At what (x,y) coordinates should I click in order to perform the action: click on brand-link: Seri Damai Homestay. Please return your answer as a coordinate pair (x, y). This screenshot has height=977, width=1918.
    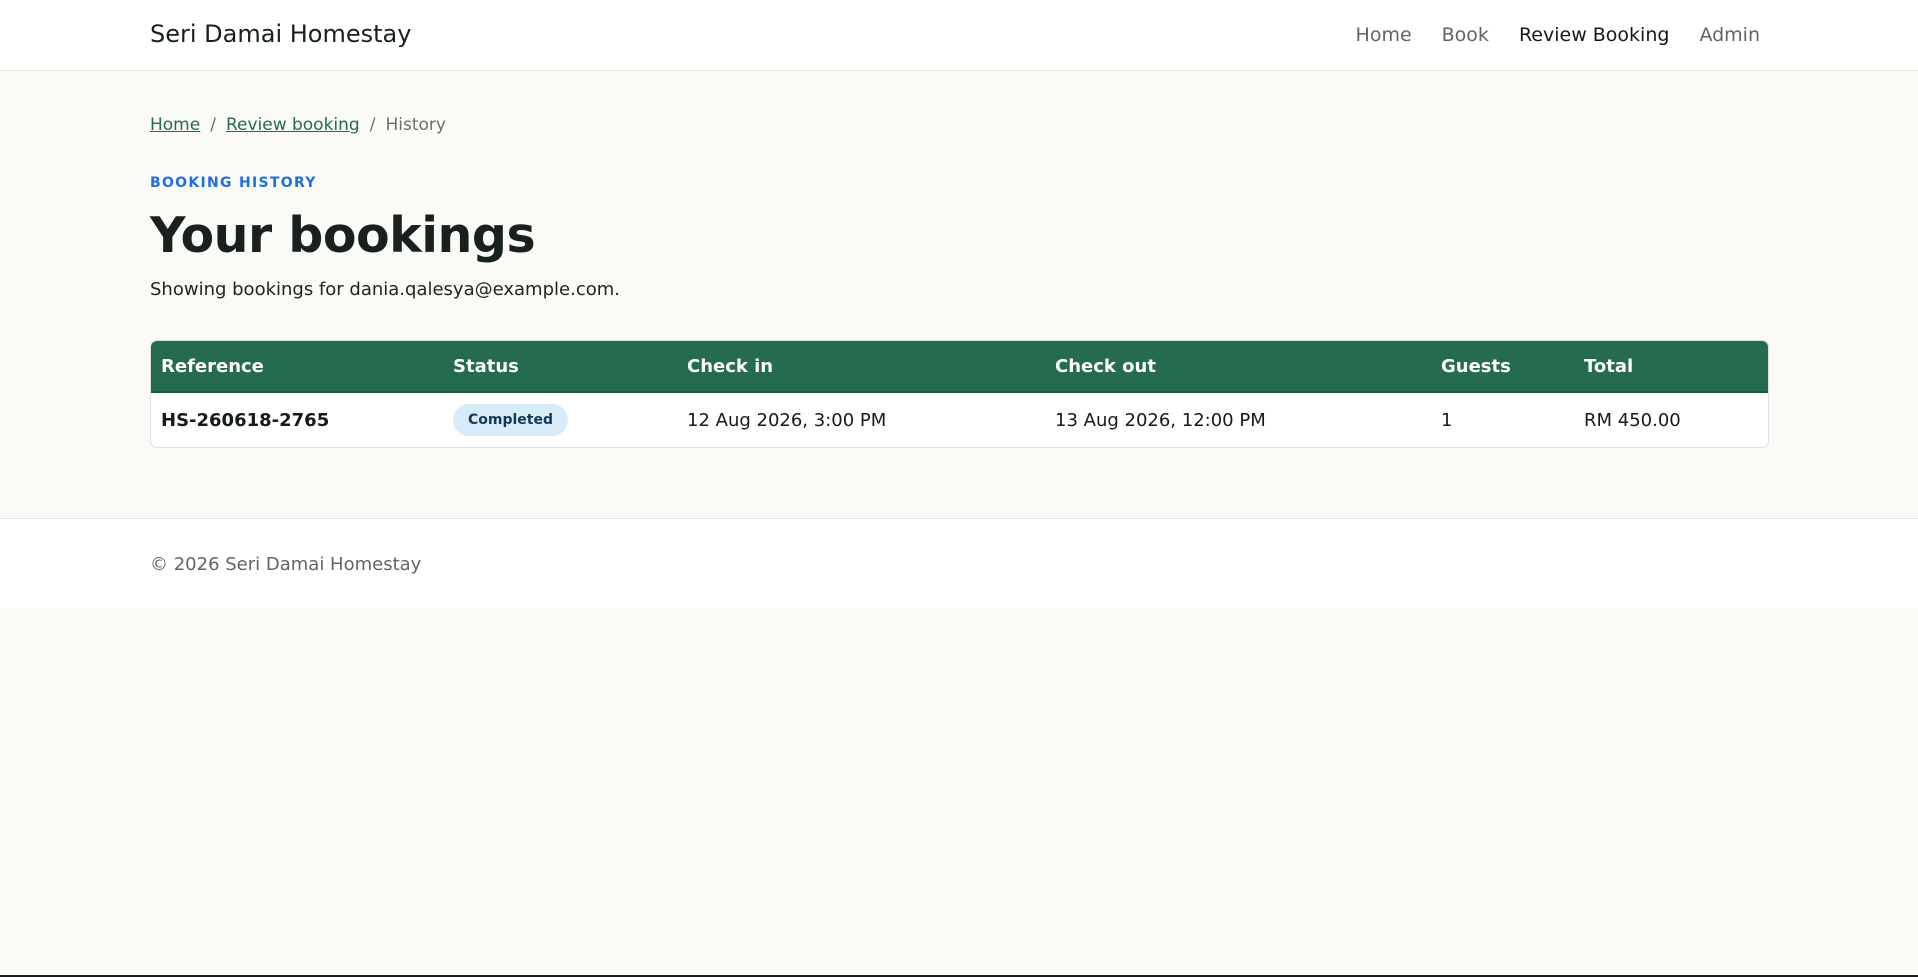
    Looking at the image, I should click on (280, 34).